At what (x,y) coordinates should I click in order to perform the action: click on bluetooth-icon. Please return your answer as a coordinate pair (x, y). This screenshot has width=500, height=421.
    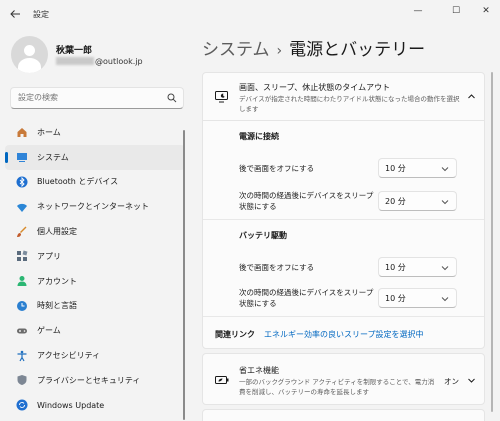
    Looking at the image, I should click on (22, 182).